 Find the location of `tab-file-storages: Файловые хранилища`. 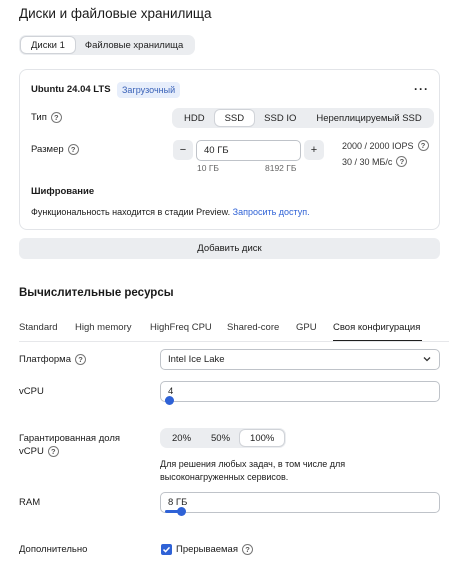

tab-file-storages: Файловые хранилища is located at coordinates (134, 45).